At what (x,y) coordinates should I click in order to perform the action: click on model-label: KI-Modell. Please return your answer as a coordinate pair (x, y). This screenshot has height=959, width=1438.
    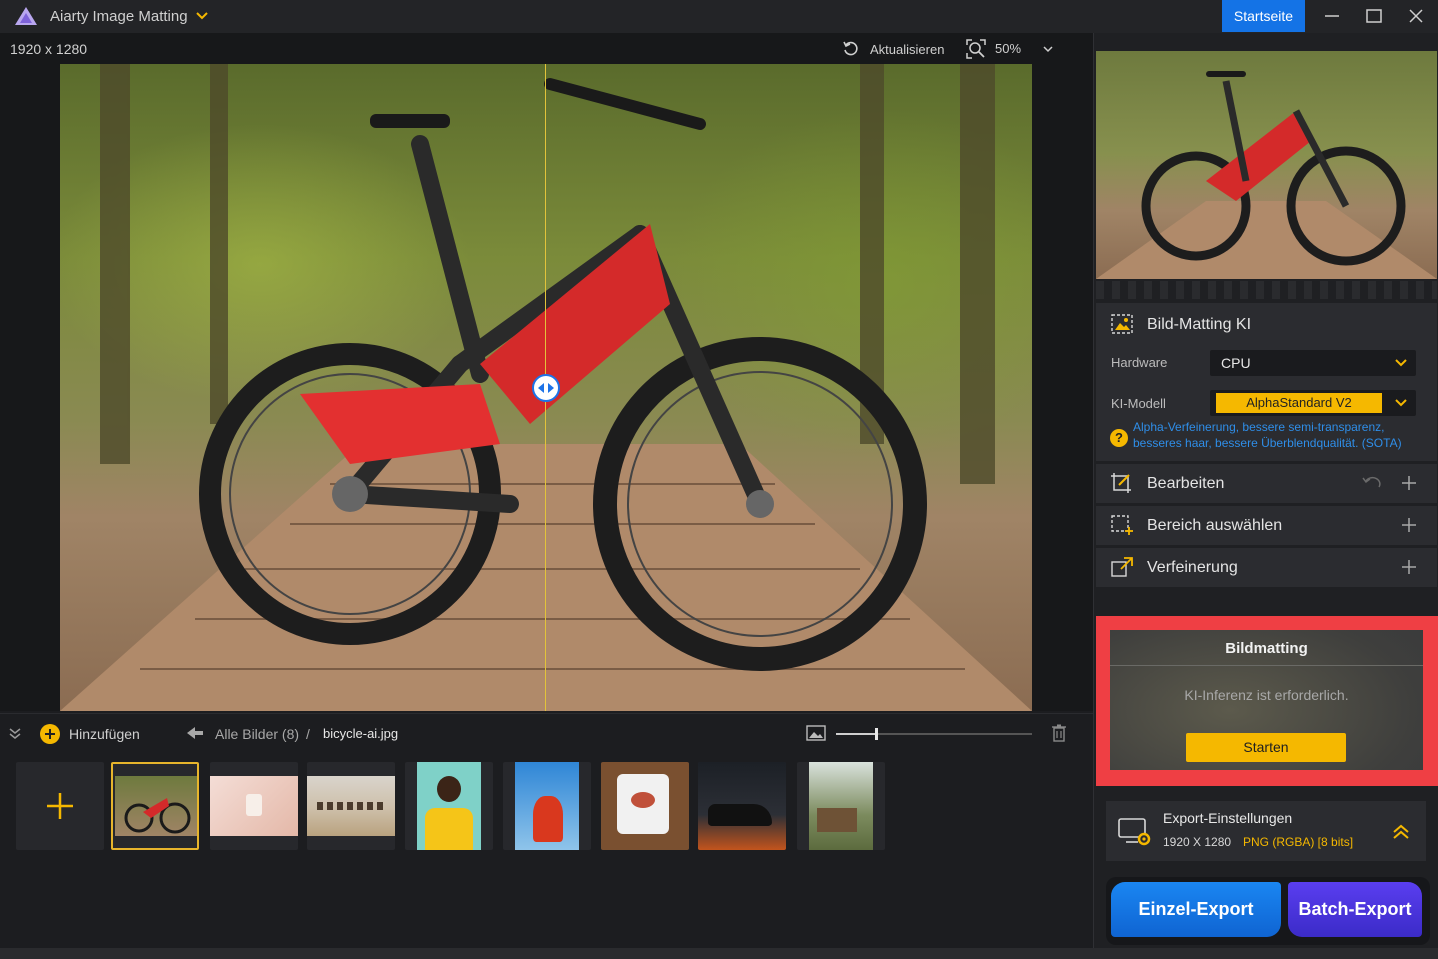
    Looking at the image, I should click on (1138, 403).